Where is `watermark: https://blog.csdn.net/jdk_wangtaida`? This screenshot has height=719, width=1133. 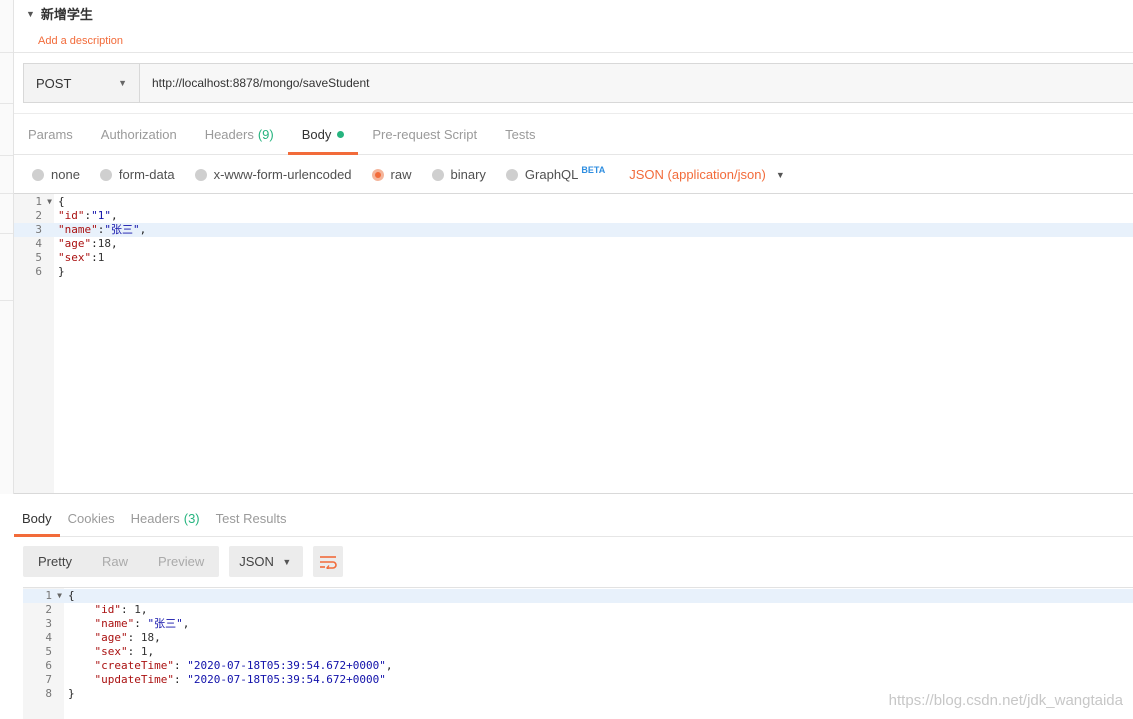 watermark: https://blog.csdn.net/jdk_wangtaida is located at coordinates (1005, 700).